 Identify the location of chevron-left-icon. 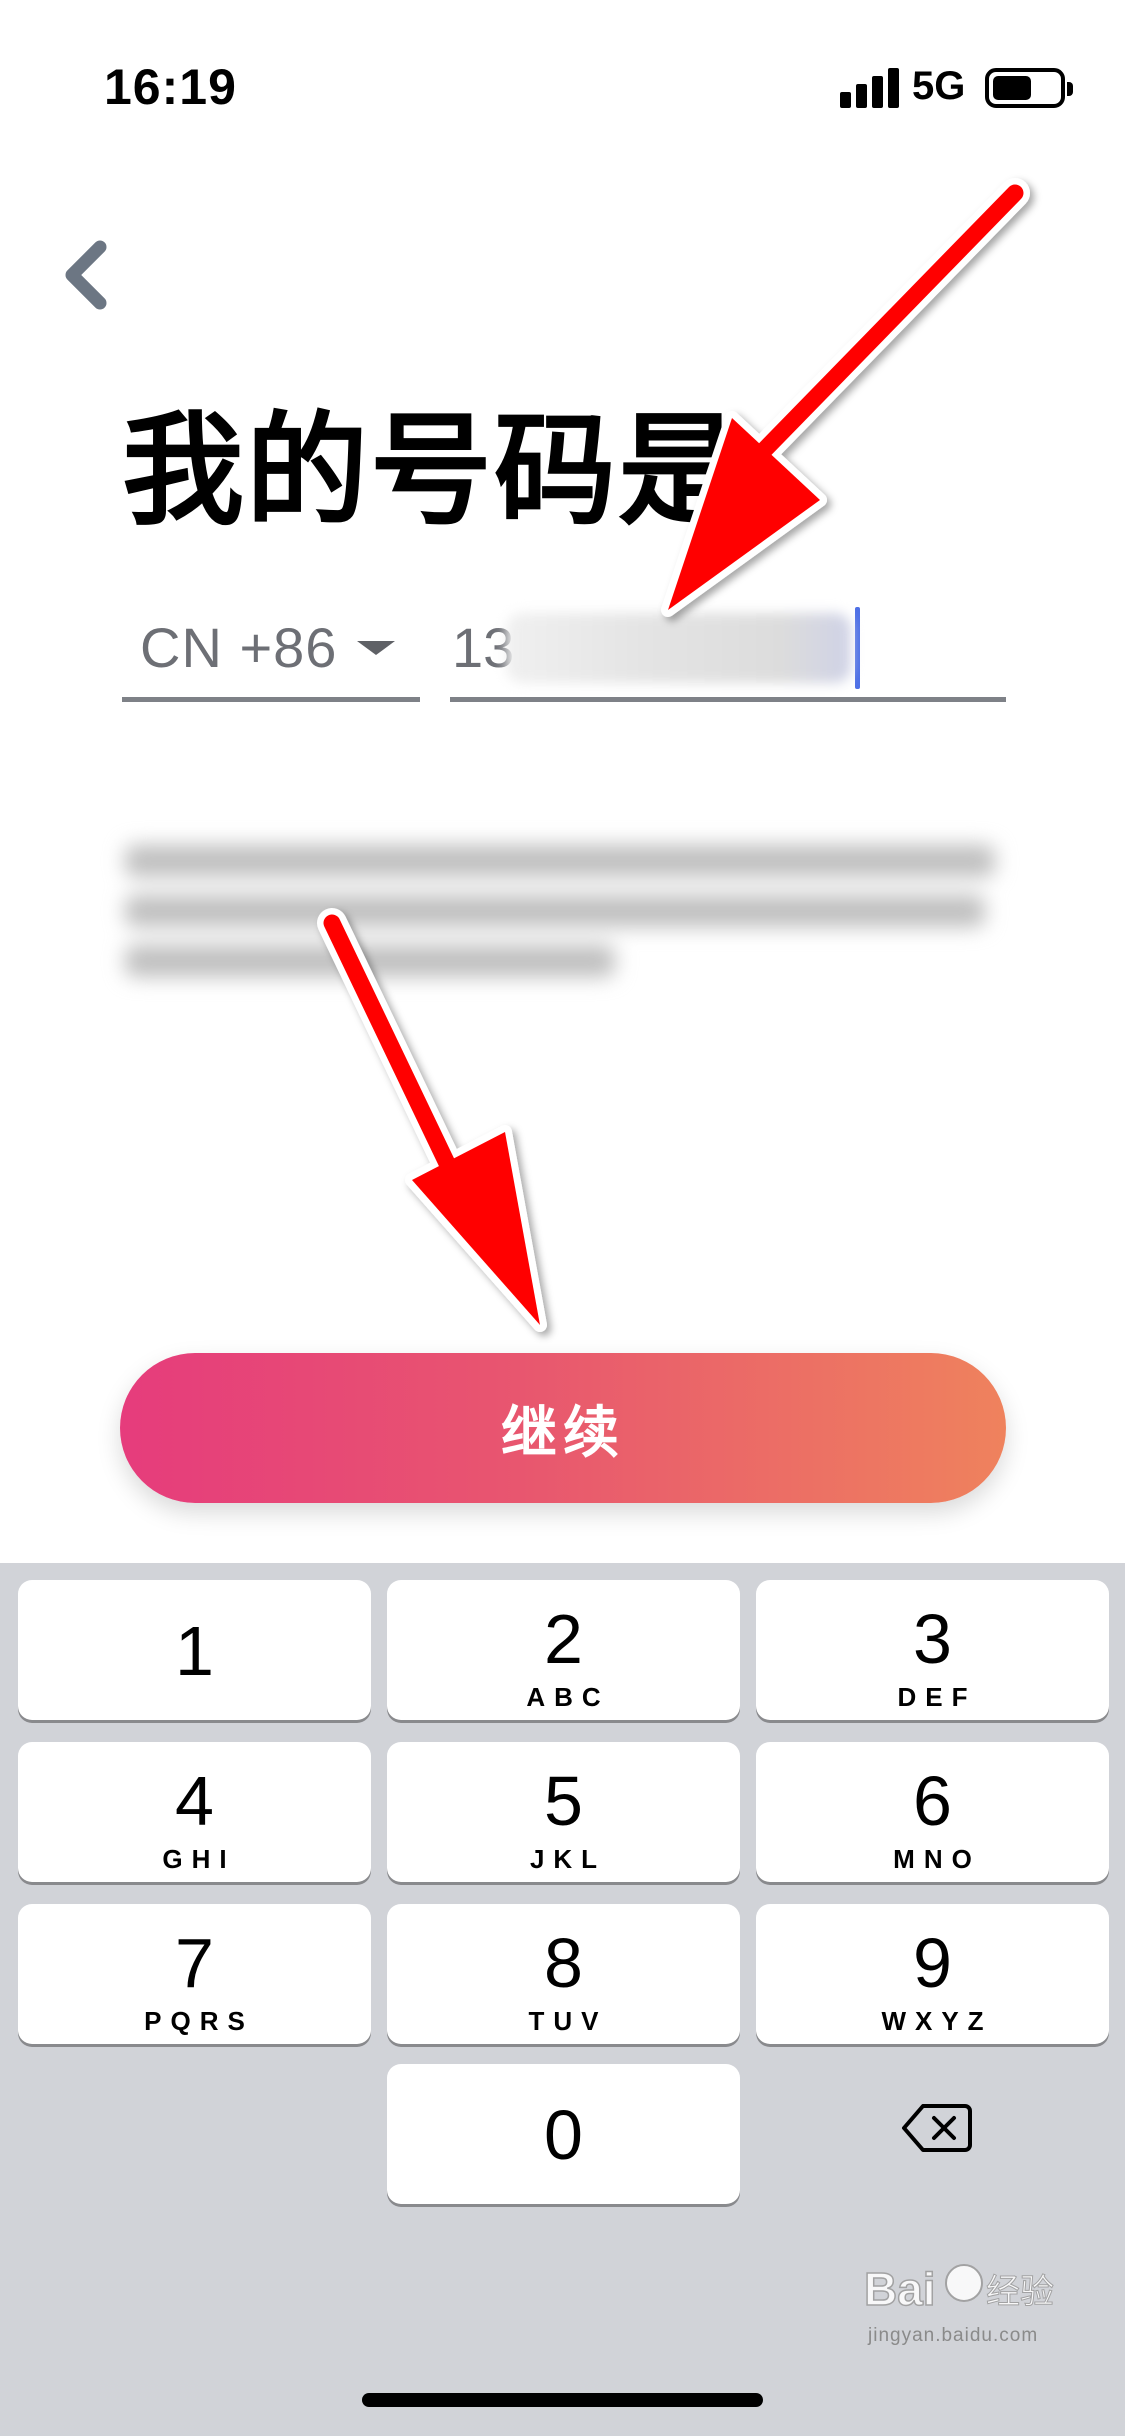
(86, 275).